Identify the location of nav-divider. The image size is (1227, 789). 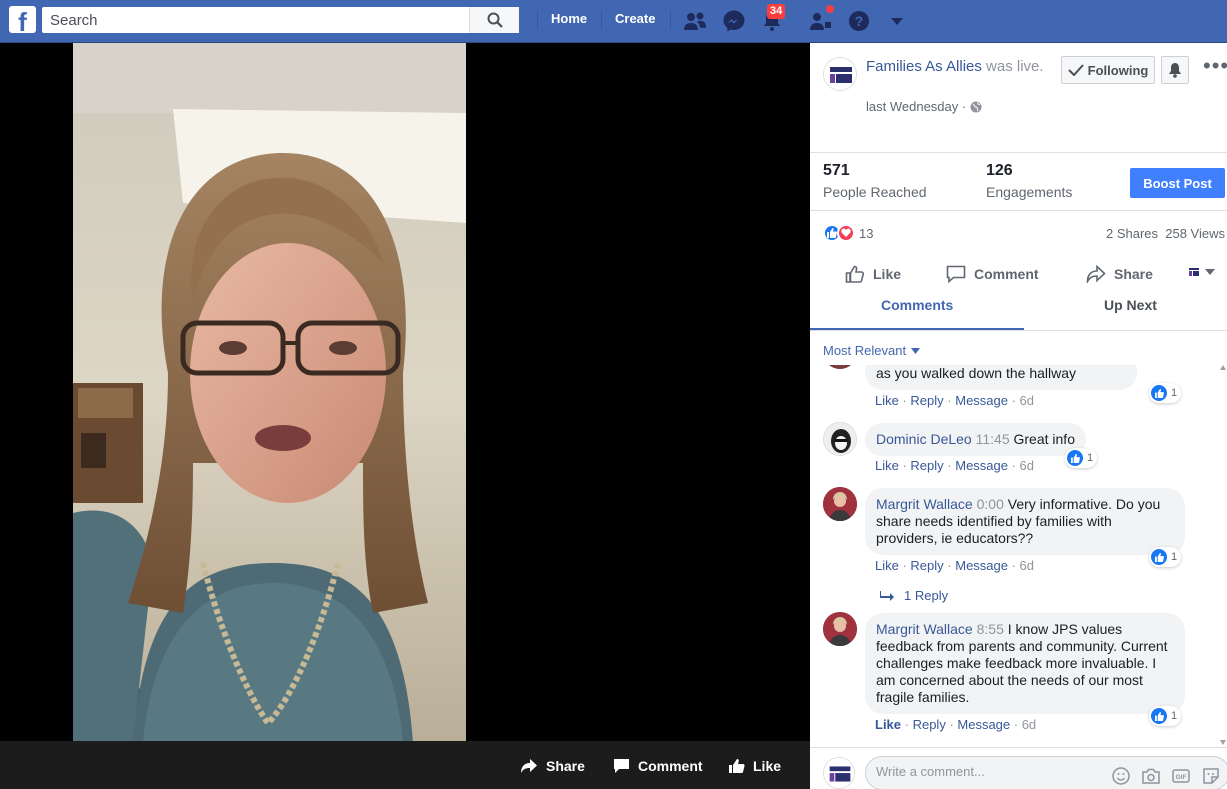
(601, 20).